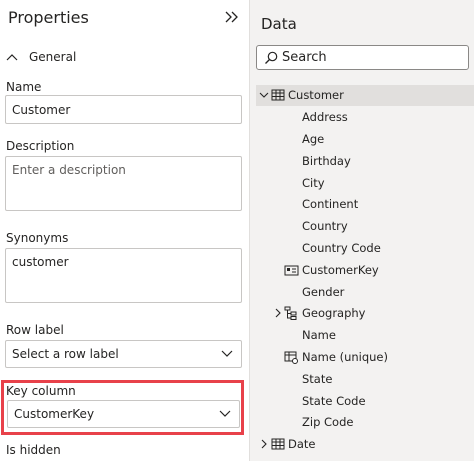  Describe the element at coordinates (24, 87) in the screenshot. I see `name-label: Name` at that location.